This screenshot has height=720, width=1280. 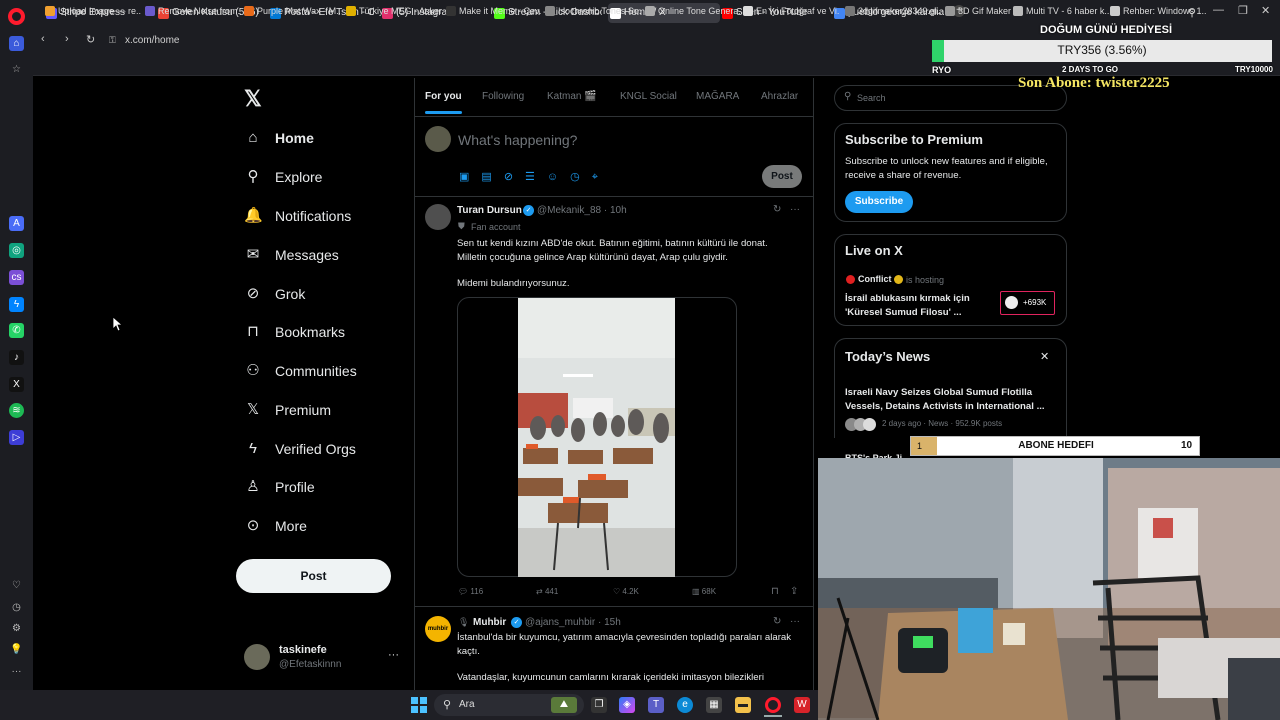 What do you see at coordinates (489, 210) in the screenshot?
I see `tweet-author-name: Turan Dursun` at bounding box center [489, 210].